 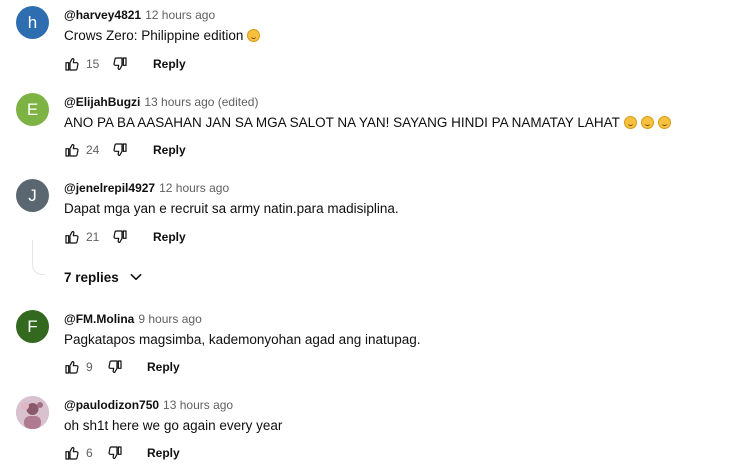 I want to click on like-count: 6, so click(x=89, y=453).